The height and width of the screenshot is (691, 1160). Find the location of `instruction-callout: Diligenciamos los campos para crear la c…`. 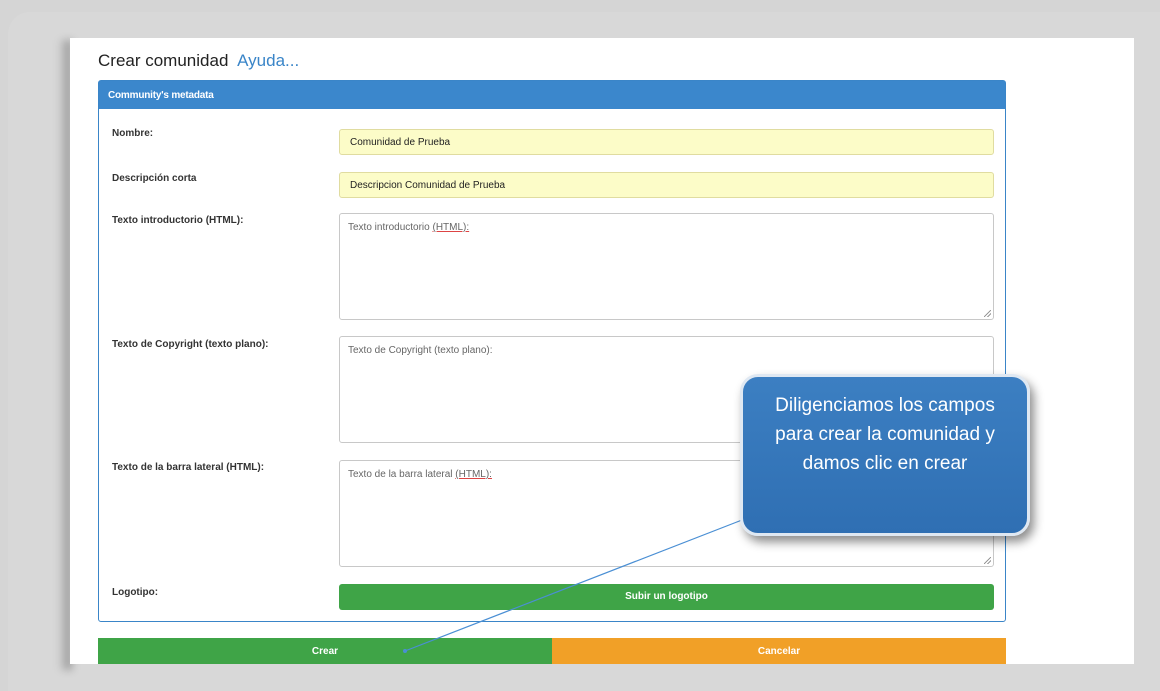

instruction-callout: Diligenciamos los campos para crear la c… is located at coordinates (885, 455).